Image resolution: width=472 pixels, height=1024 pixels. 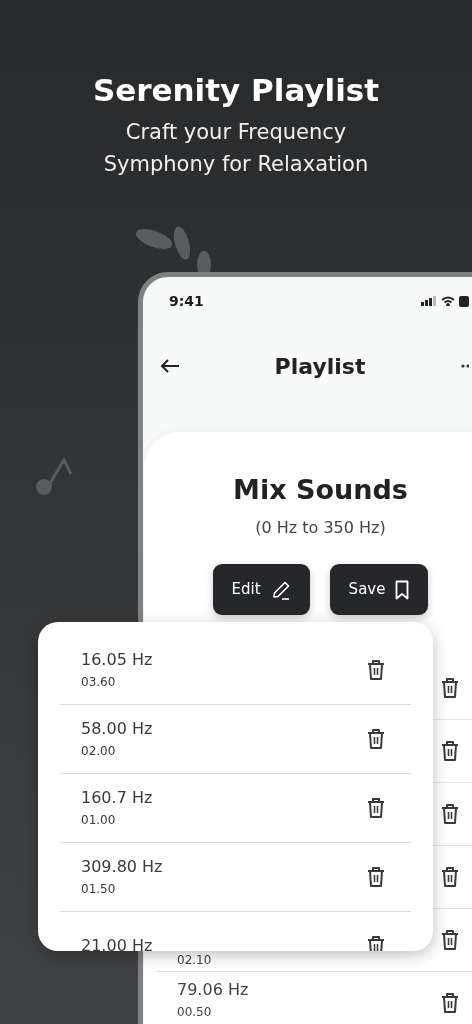 What do you see at coordinates (194, 960) in the screenshot?
I see `duration-text: 02.10` at bounding box center [194, 960].